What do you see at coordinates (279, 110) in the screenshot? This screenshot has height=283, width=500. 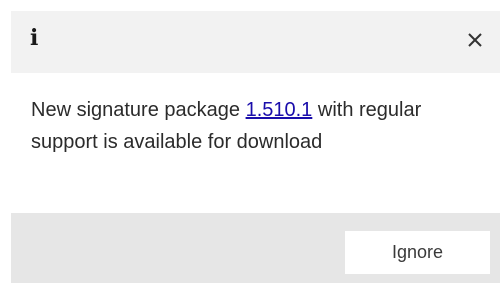 I see `package-version-link: 1.510.1` at bounding box center [279, 110].